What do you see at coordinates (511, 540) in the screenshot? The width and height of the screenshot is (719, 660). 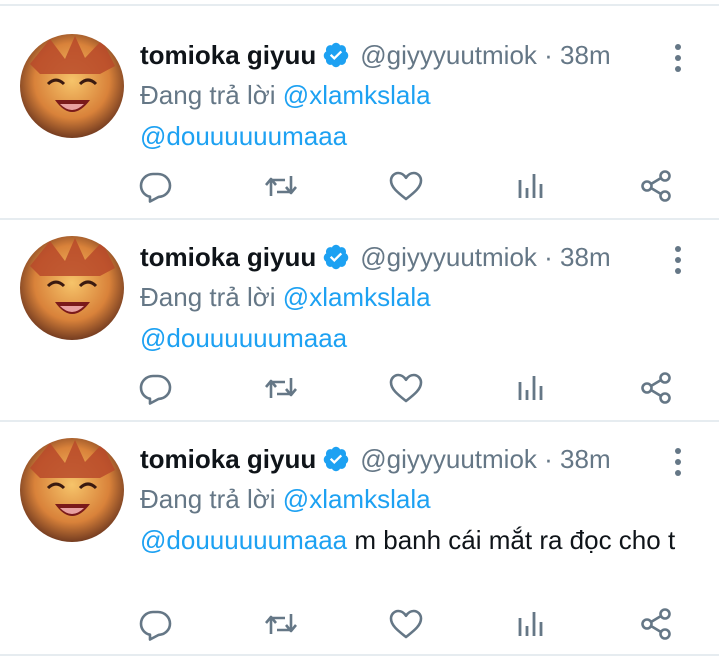 I see `tweet-body: m banh cái mắt ra đọc cho t` at bounding box center [511, 540].